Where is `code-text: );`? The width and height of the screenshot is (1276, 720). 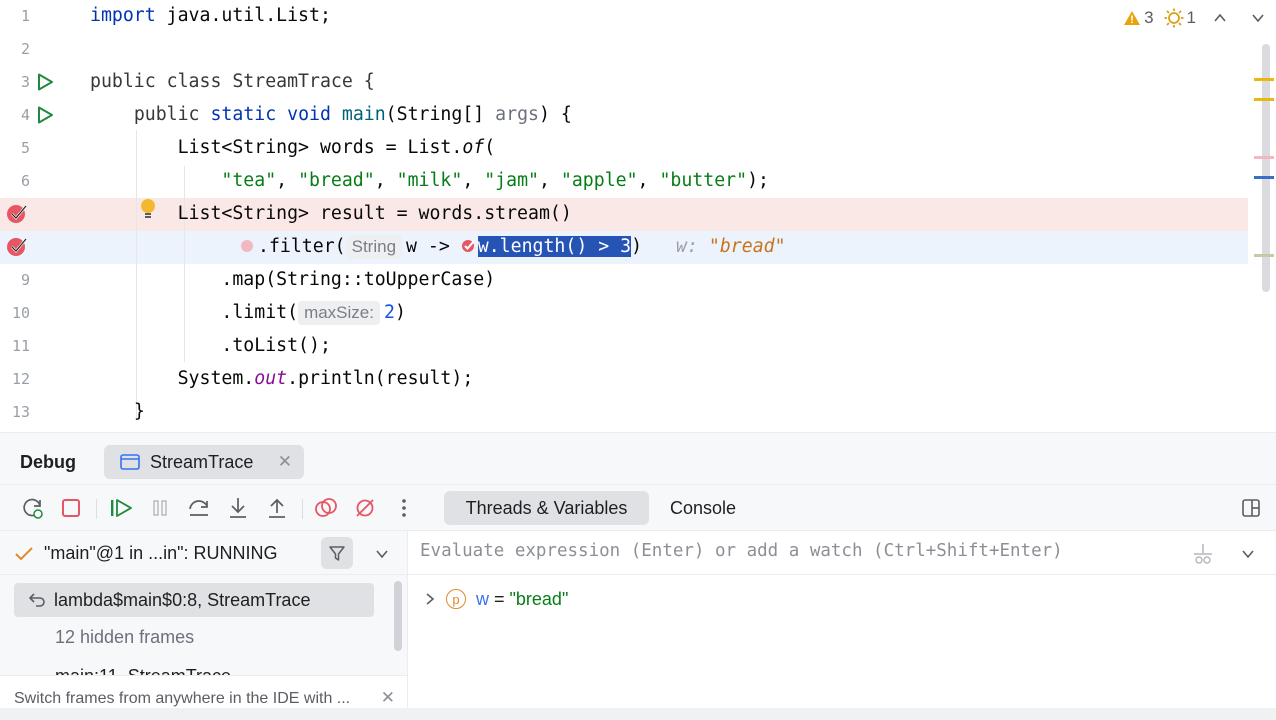 code-text: ); is located at coordinates (758, 180).